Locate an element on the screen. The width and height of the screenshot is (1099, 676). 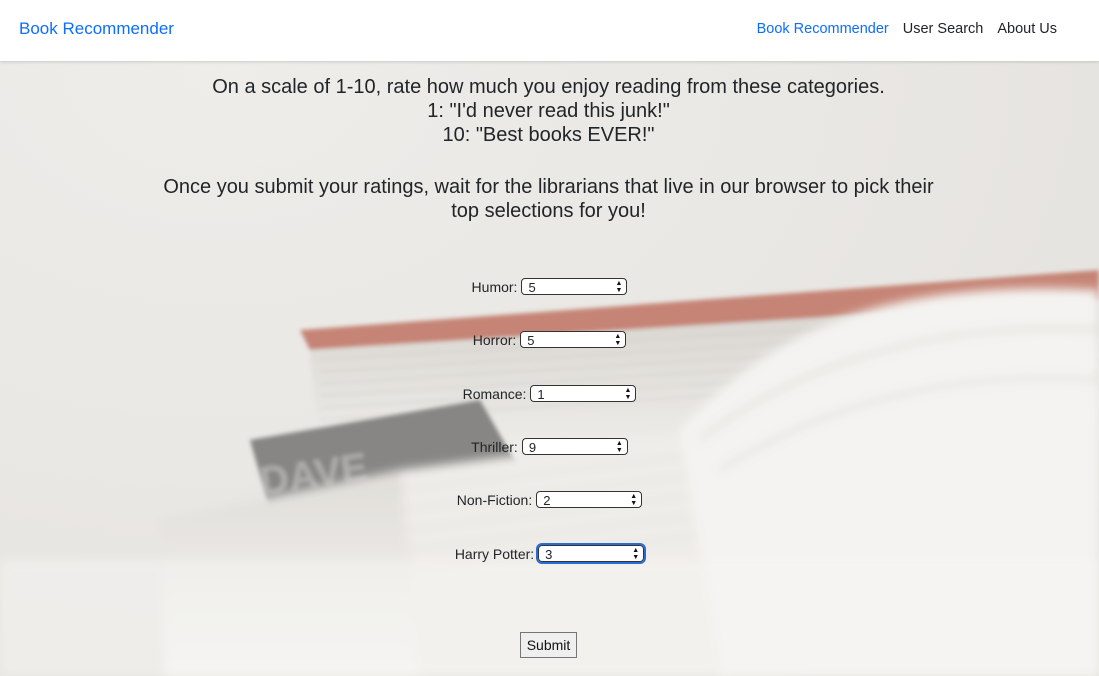
rating-label: Humor: is located at coordinates (494, 286).